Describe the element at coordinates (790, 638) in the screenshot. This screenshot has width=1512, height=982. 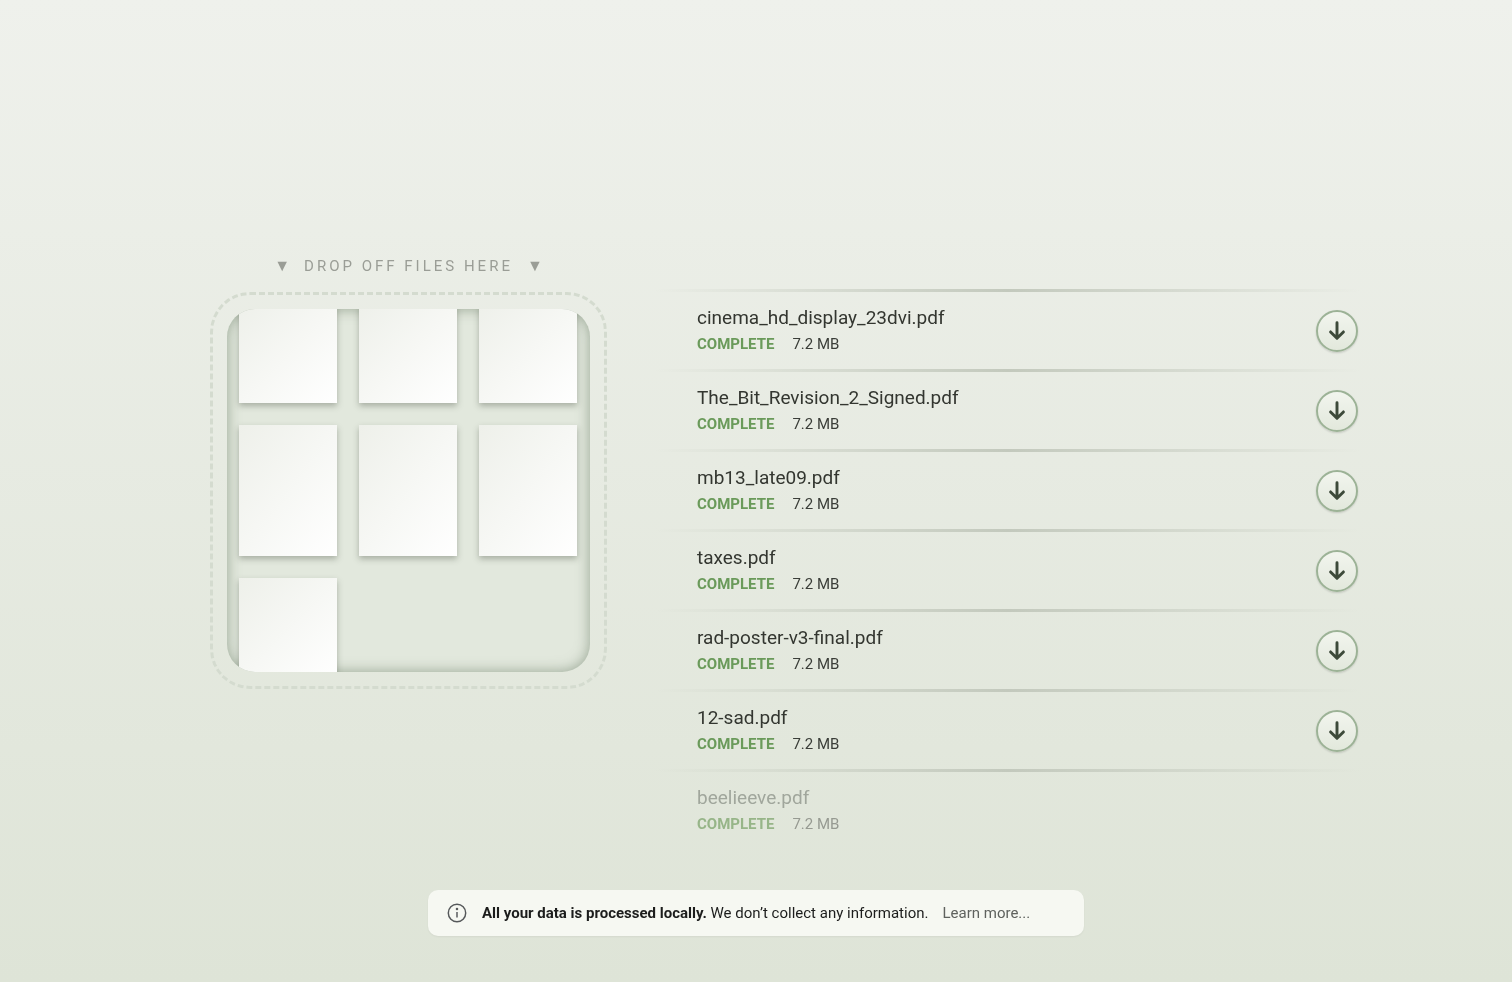
I see `file-name: rad-poster-v3-final.pdf` at that location.